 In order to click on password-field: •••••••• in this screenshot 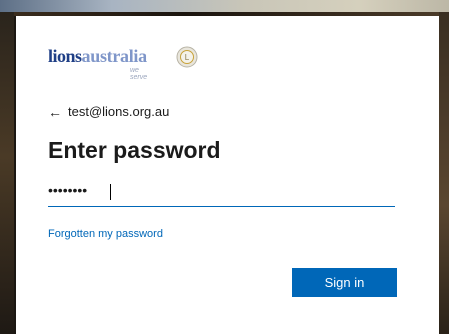, I will do `click(221, 193)`.